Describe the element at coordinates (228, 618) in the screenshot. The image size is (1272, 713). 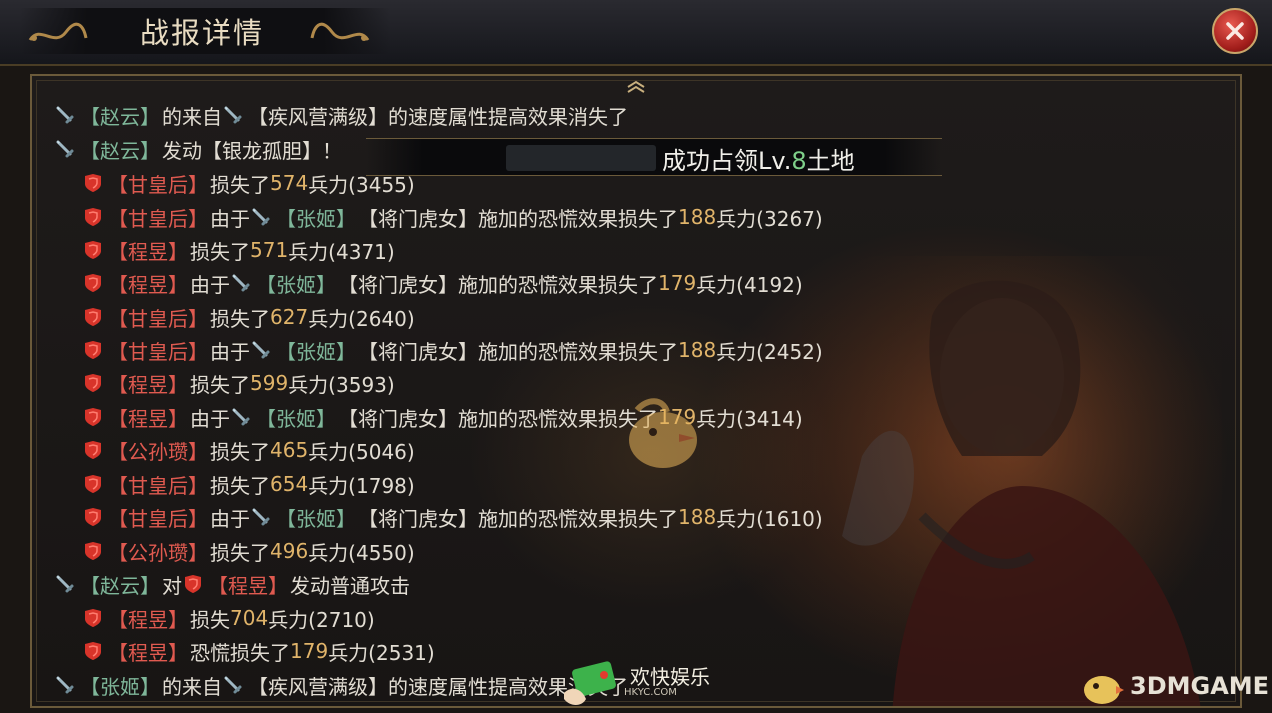
I see `log-row: 【程昱】 损失 704 兵力(2710)` at that location.